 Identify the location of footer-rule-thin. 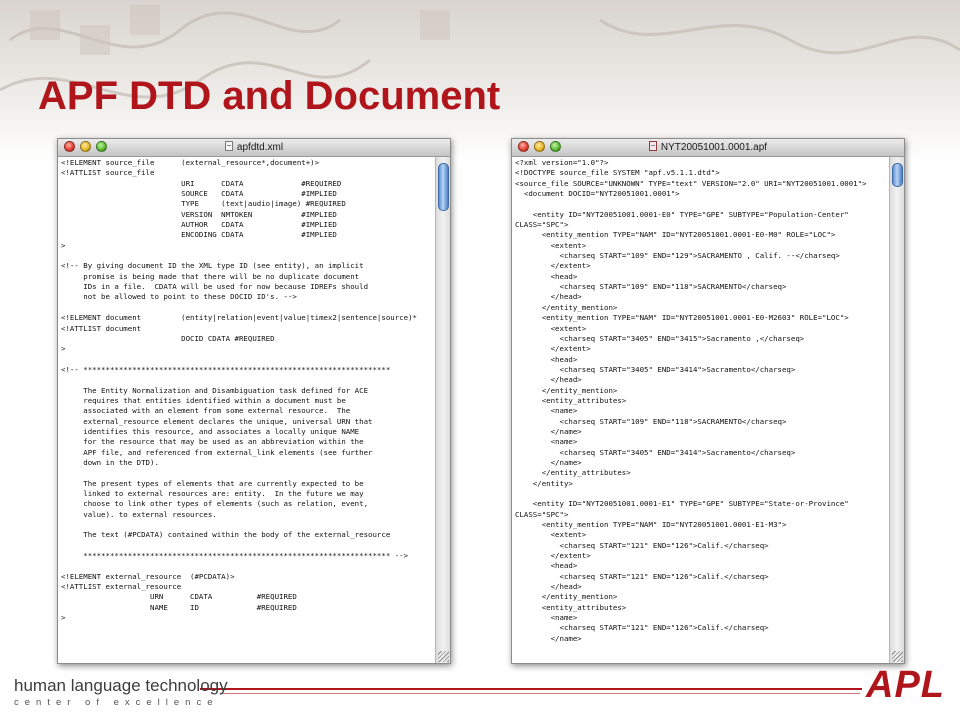
(540, 693).